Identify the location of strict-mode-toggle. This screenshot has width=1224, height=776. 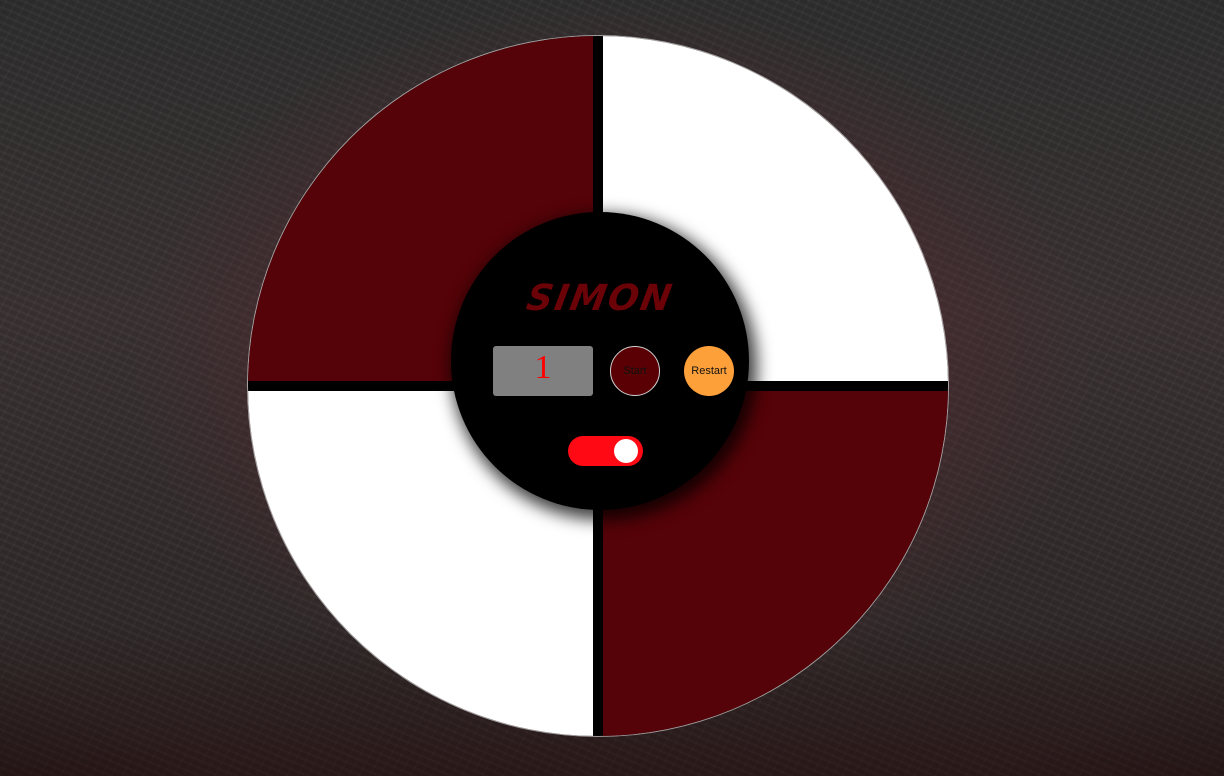
(605, 451).